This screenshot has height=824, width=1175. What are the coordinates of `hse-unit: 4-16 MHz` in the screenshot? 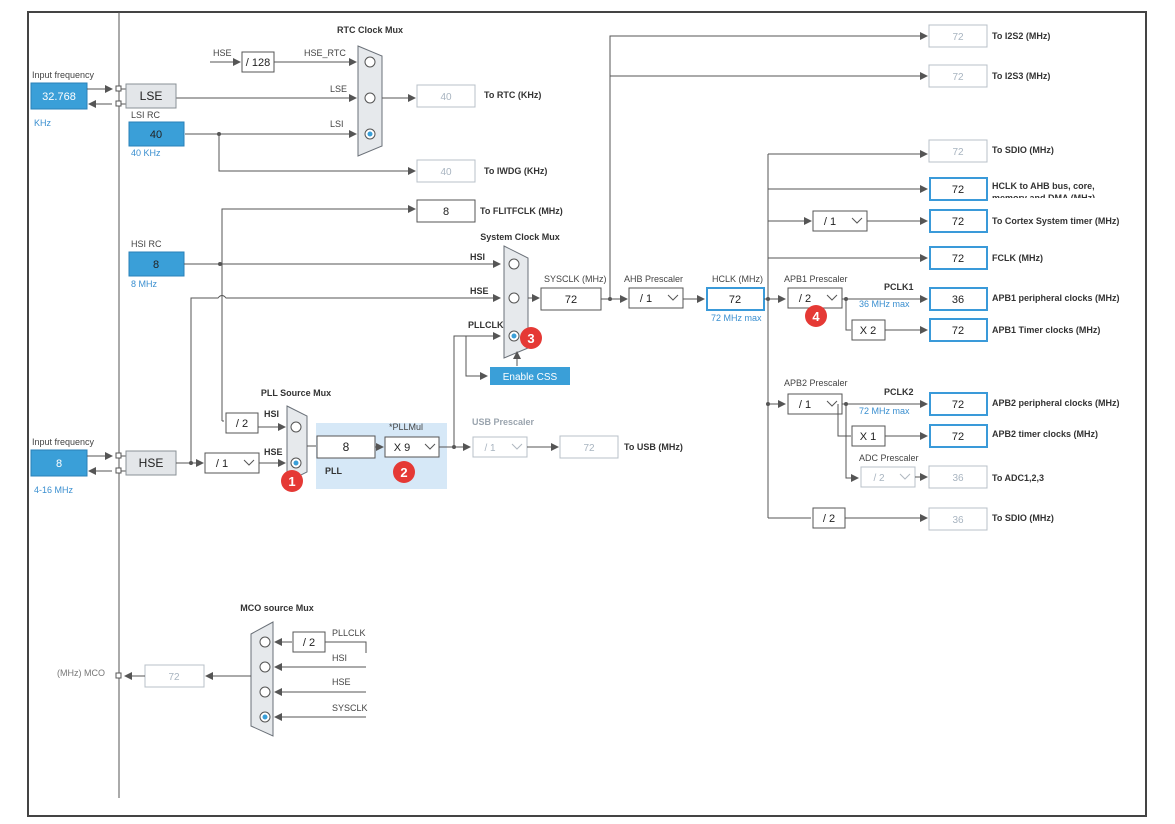 It's located at (54, 490).